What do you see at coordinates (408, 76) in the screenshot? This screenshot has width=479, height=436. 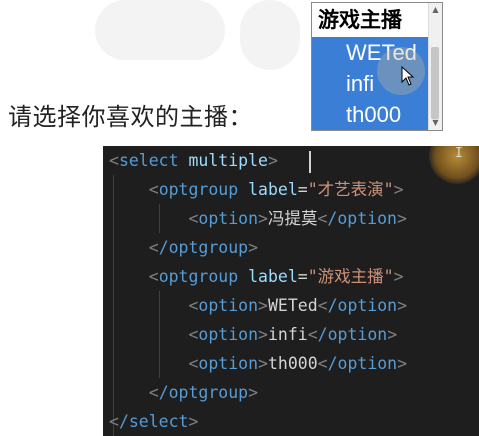 I see `arrow-cursor-icon` at bounding box center [408, 76].